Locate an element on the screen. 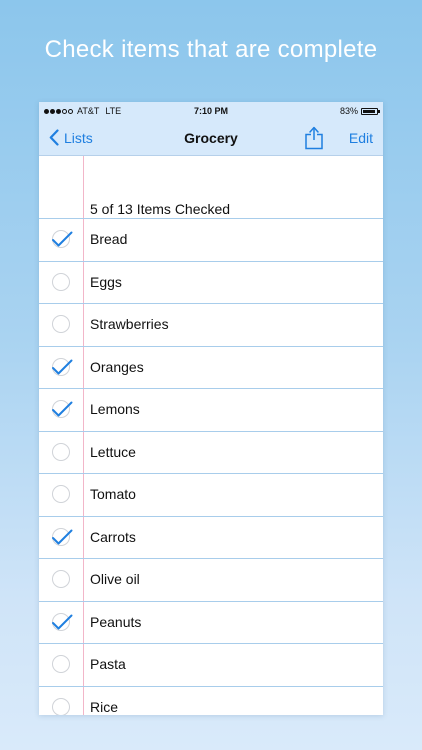 The image size is (422, 750). list-item: Strawberries is located at coordinates (211, 325).